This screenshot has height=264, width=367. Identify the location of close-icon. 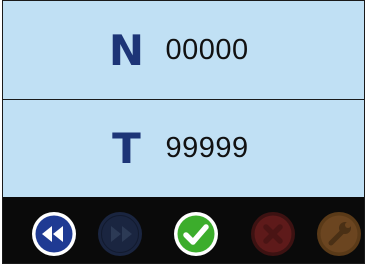
(273, 234).